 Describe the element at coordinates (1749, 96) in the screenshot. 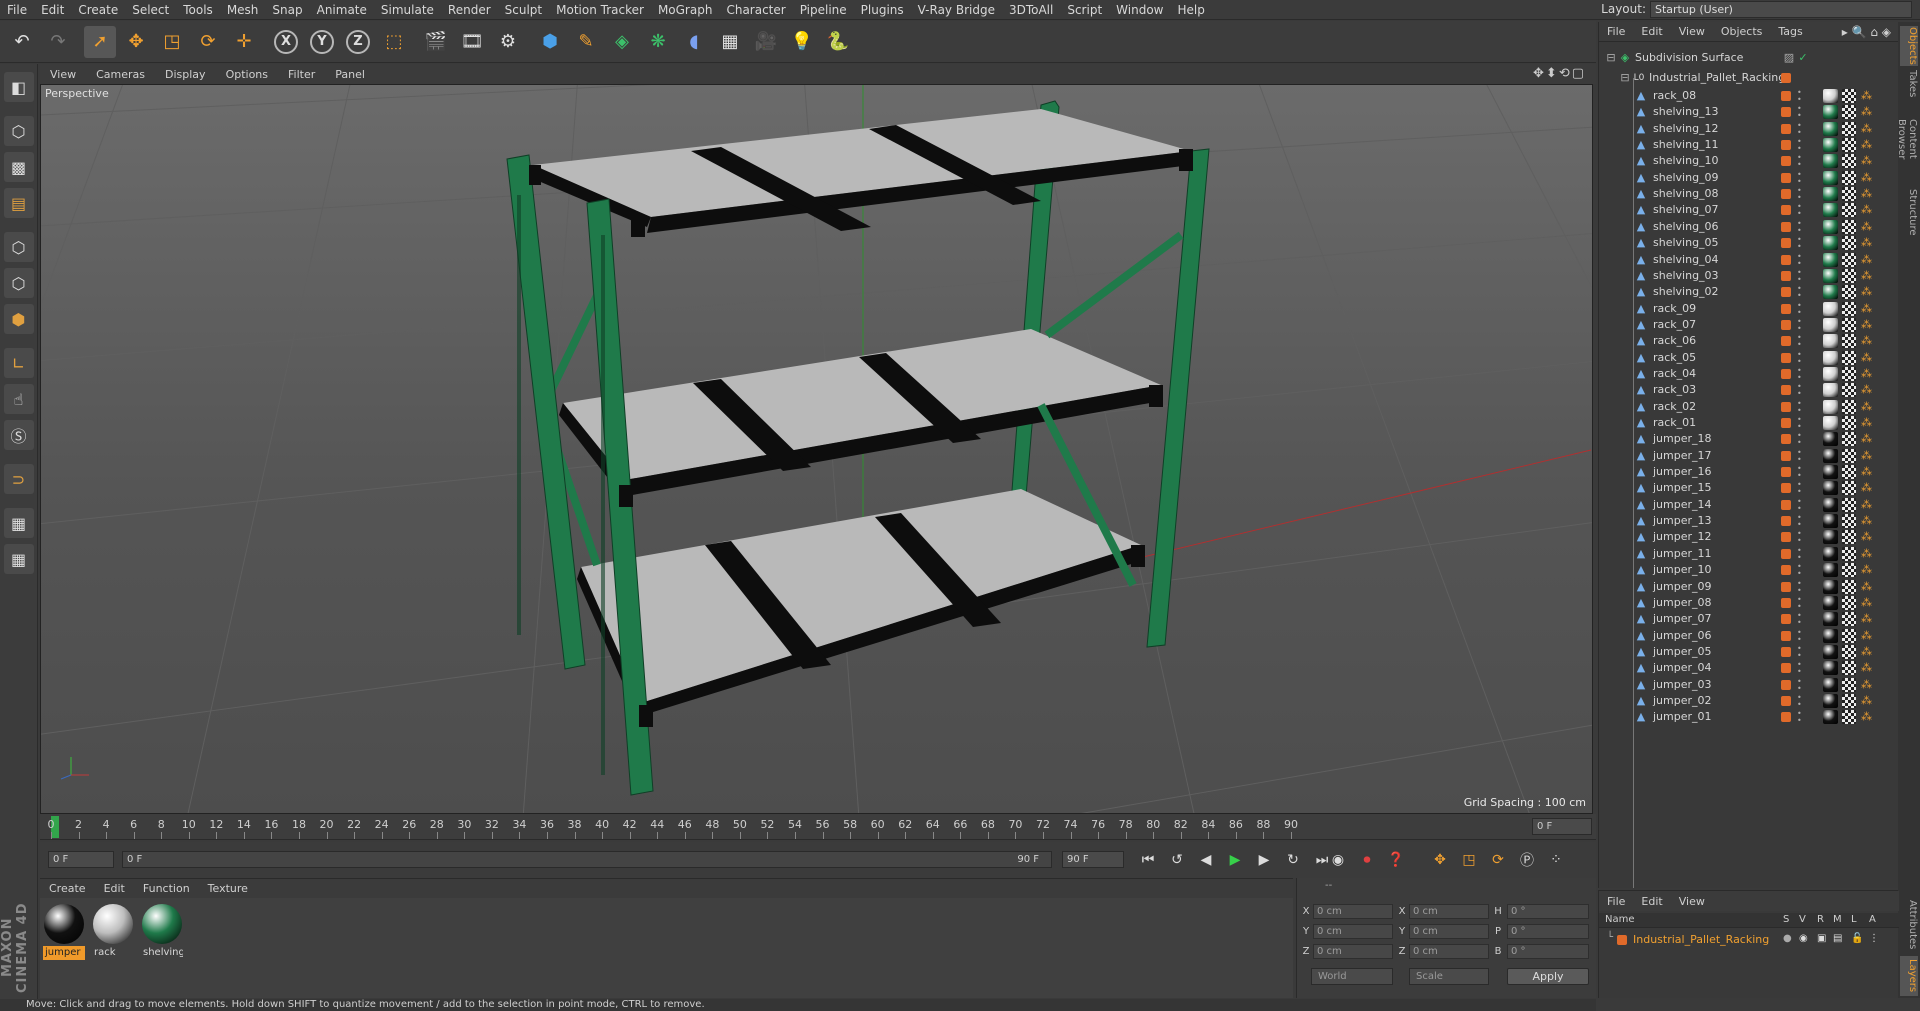

I see `object-row: ▲ rack_08 • • ⁂` at that location.